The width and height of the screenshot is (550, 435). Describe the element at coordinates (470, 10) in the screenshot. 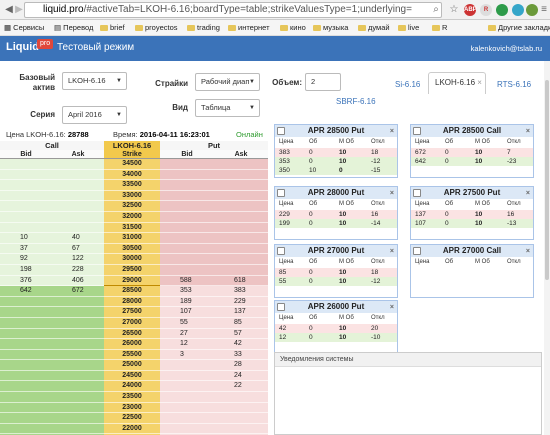

I see `adblock-icon: ABP` at that location.